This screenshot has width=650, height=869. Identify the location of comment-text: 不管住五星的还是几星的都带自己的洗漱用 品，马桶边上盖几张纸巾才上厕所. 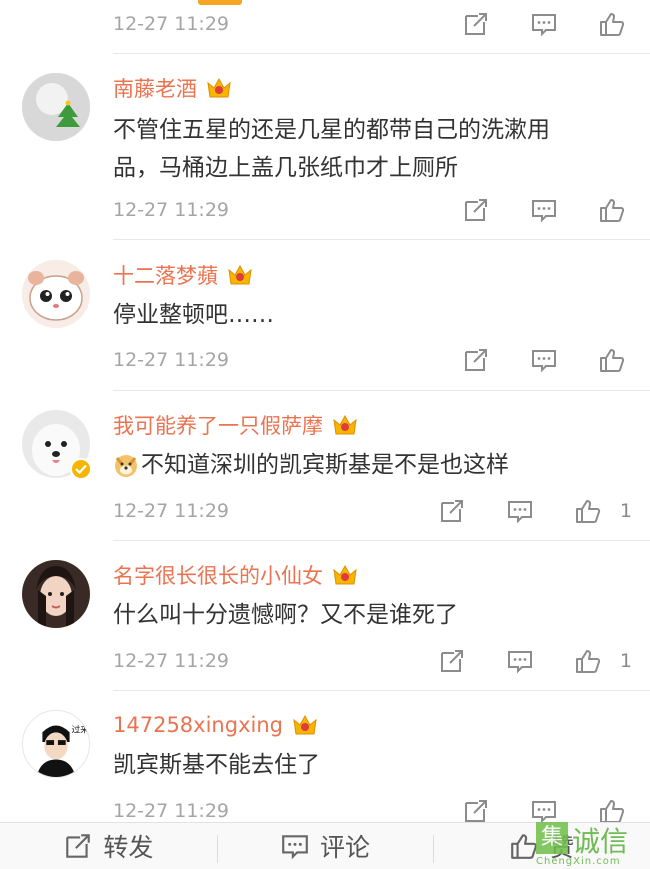
(373, 149).